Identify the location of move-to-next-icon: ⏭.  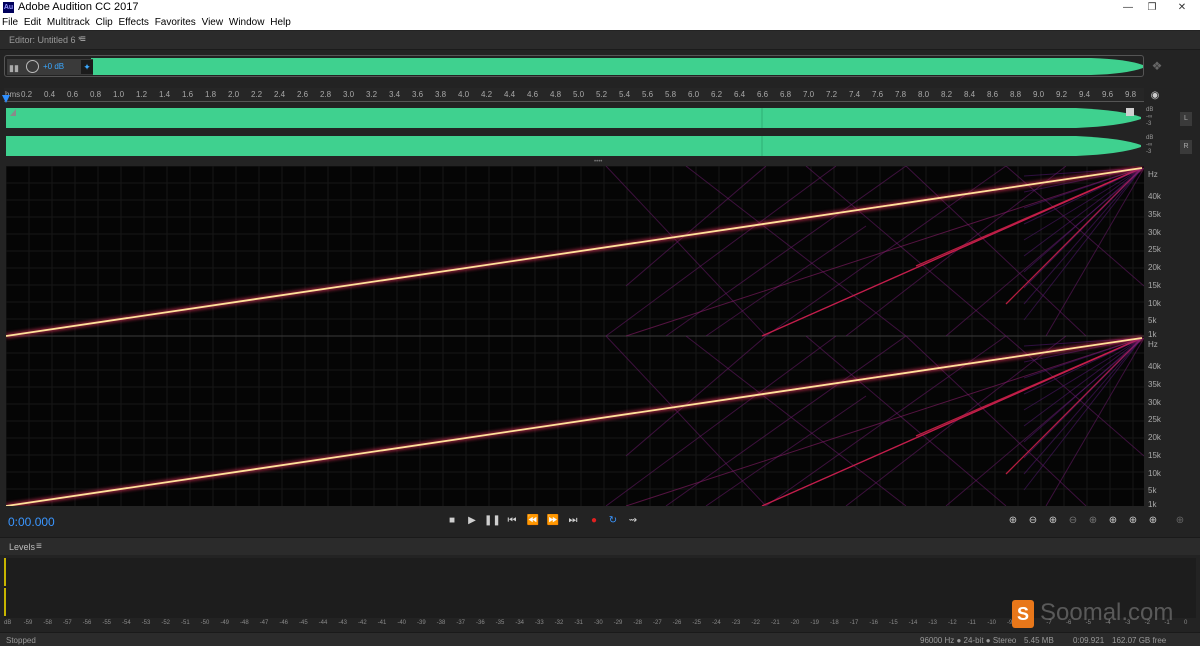
(573, 521).